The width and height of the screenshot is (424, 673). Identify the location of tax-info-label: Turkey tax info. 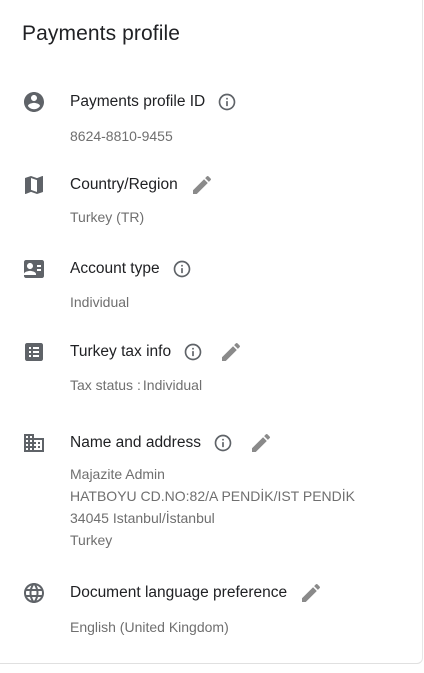
(121, 351).